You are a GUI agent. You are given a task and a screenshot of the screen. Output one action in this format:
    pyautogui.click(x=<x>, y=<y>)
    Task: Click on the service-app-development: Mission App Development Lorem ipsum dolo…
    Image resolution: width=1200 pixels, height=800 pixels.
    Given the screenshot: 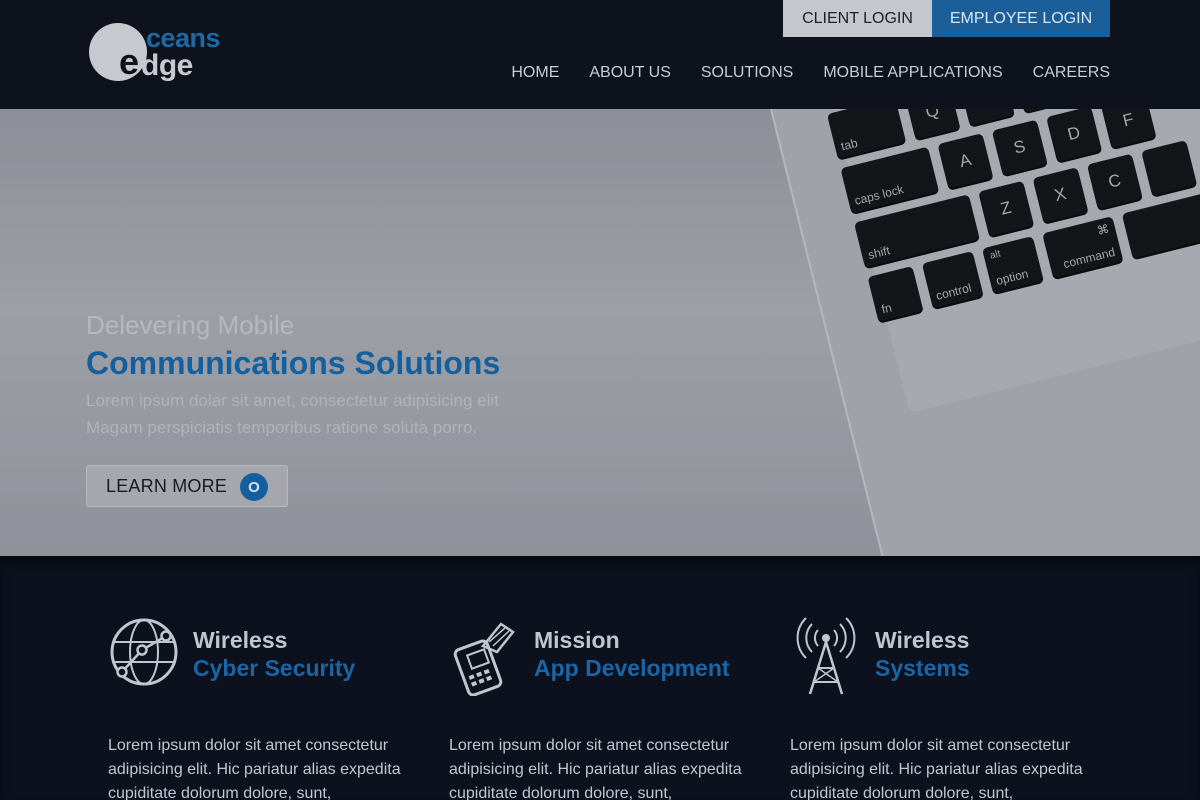 What is the action you would take?
    pyautogui.click(x=609, y=678)
    